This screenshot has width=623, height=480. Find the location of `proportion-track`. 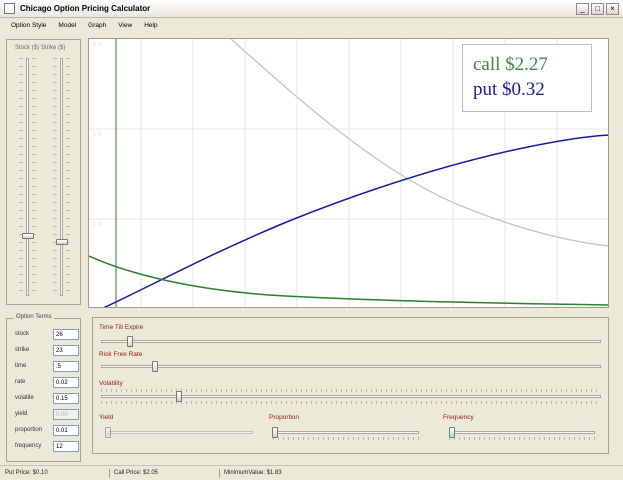

proportion-track is located at coordinates (346, 432).